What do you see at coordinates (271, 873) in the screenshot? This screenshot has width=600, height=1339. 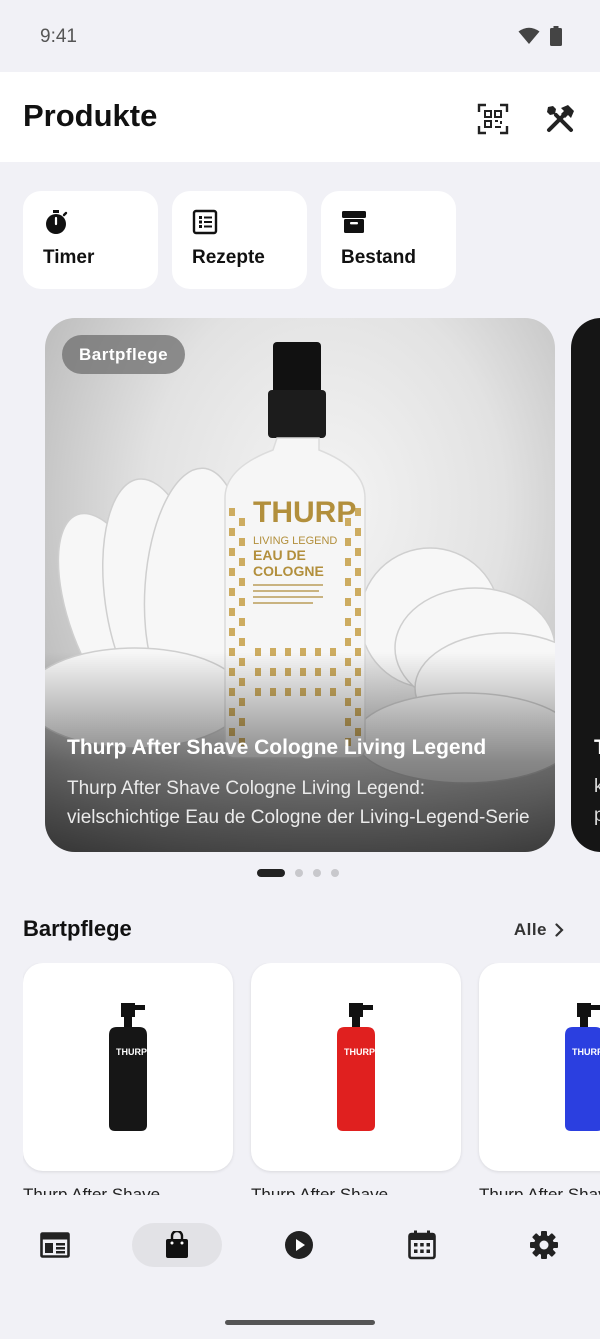 I see `pager-dot-active` at bounding box center [271, 873].